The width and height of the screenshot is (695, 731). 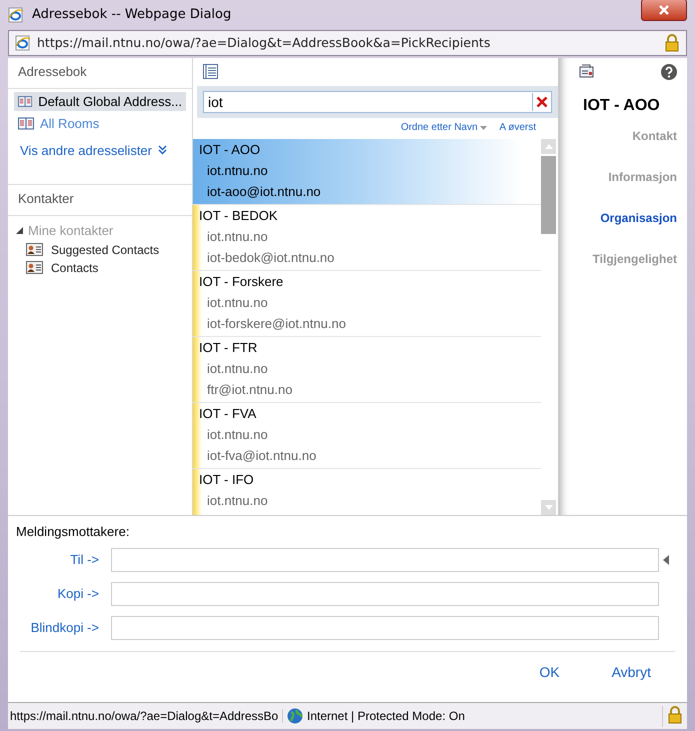 I want to click on page-url: https://mail.ntnu.no/owa/?ae=Dialog&t=AddressBook&a=PickRecipients, so click(x=264, y=42).